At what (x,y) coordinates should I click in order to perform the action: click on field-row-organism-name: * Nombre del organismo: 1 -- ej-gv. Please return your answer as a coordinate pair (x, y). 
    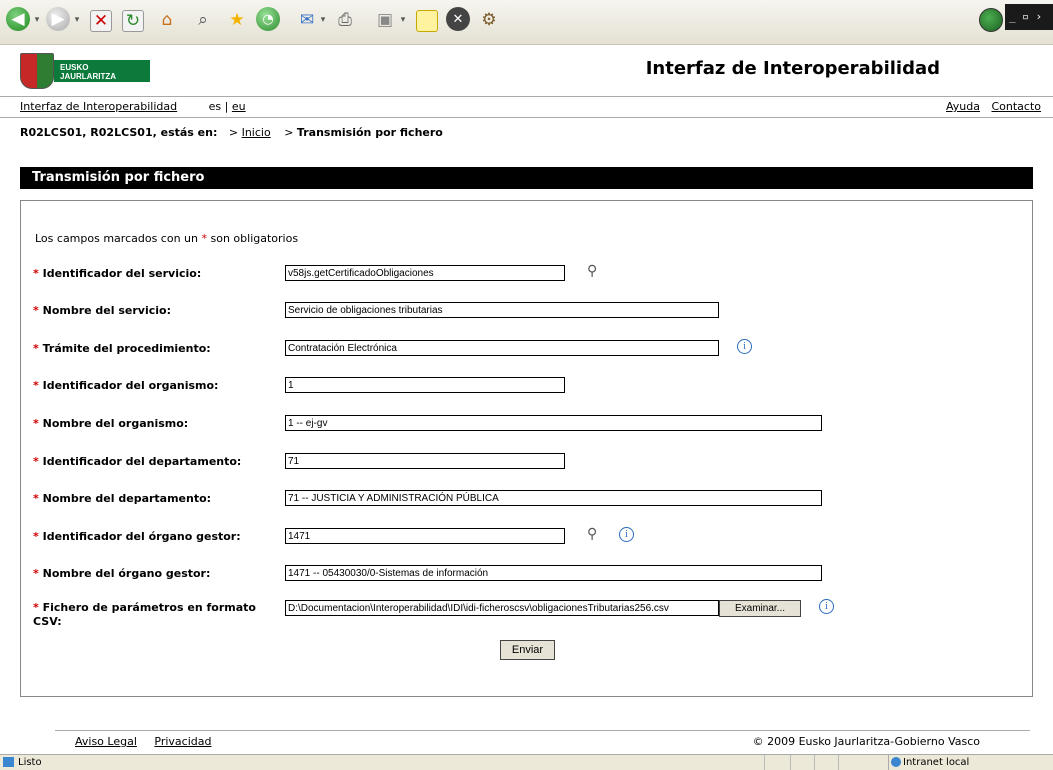
    Looking at the image, I should click on (526, 423).